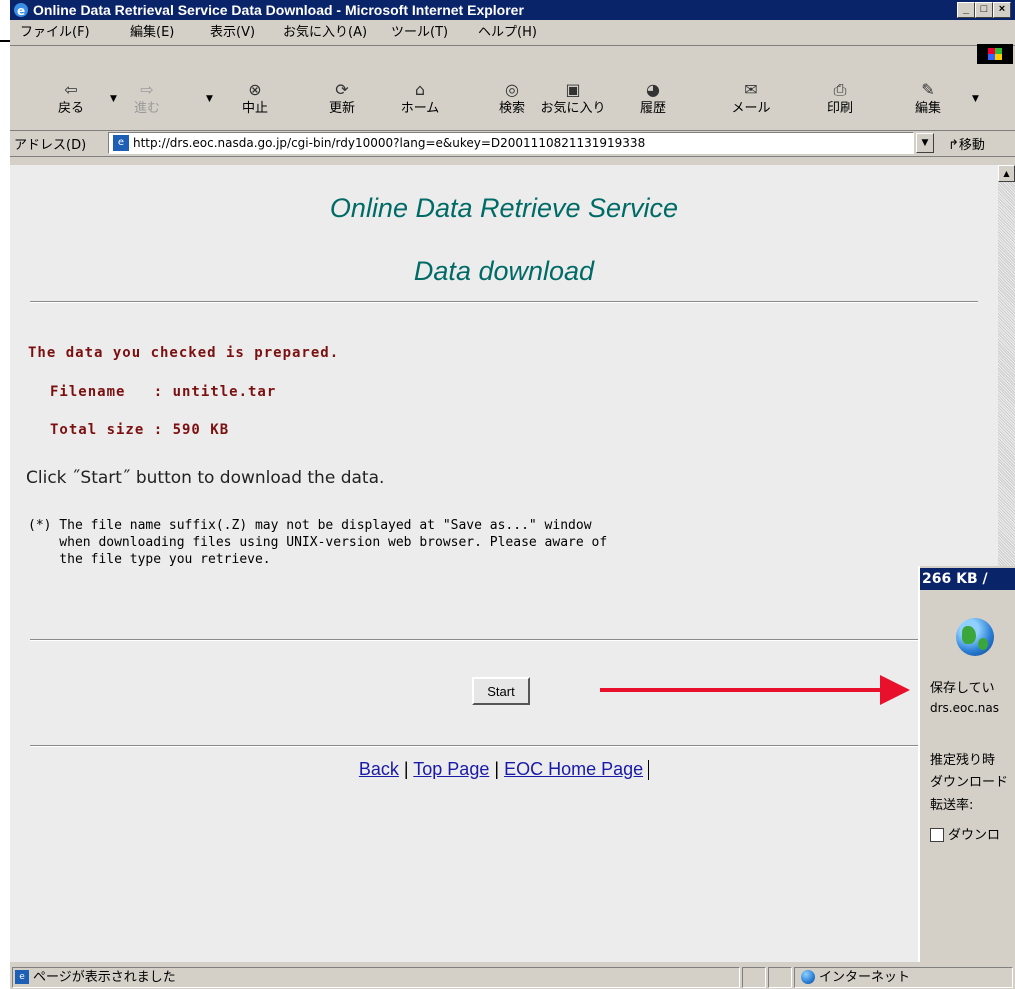  What do you see at coordinates (147, 89) in the screenshot?
I see `forward-arrow-icon: ⇨` at bounding box center [147, 89].